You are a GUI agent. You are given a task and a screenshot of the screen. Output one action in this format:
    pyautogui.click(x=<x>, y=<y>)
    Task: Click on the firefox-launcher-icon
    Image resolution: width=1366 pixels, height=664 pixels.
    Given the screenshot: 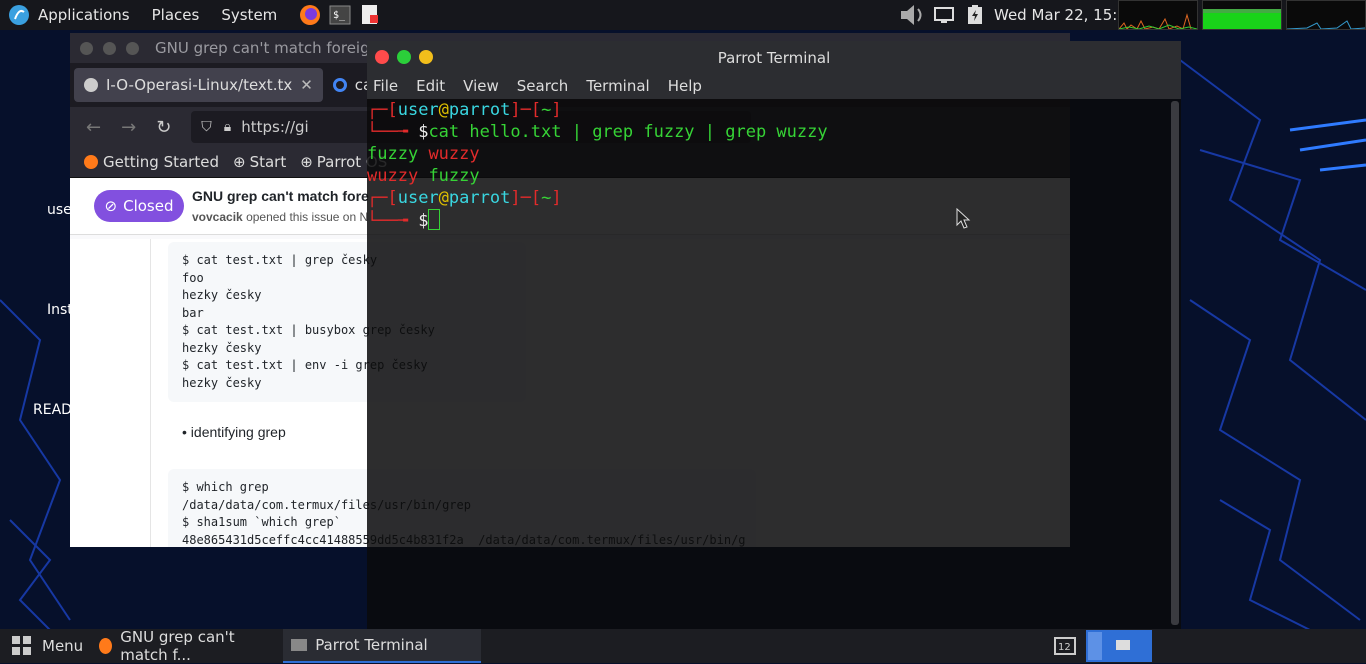 What is the action you would take?
    pyautogui.click(x=310, y=15)
    